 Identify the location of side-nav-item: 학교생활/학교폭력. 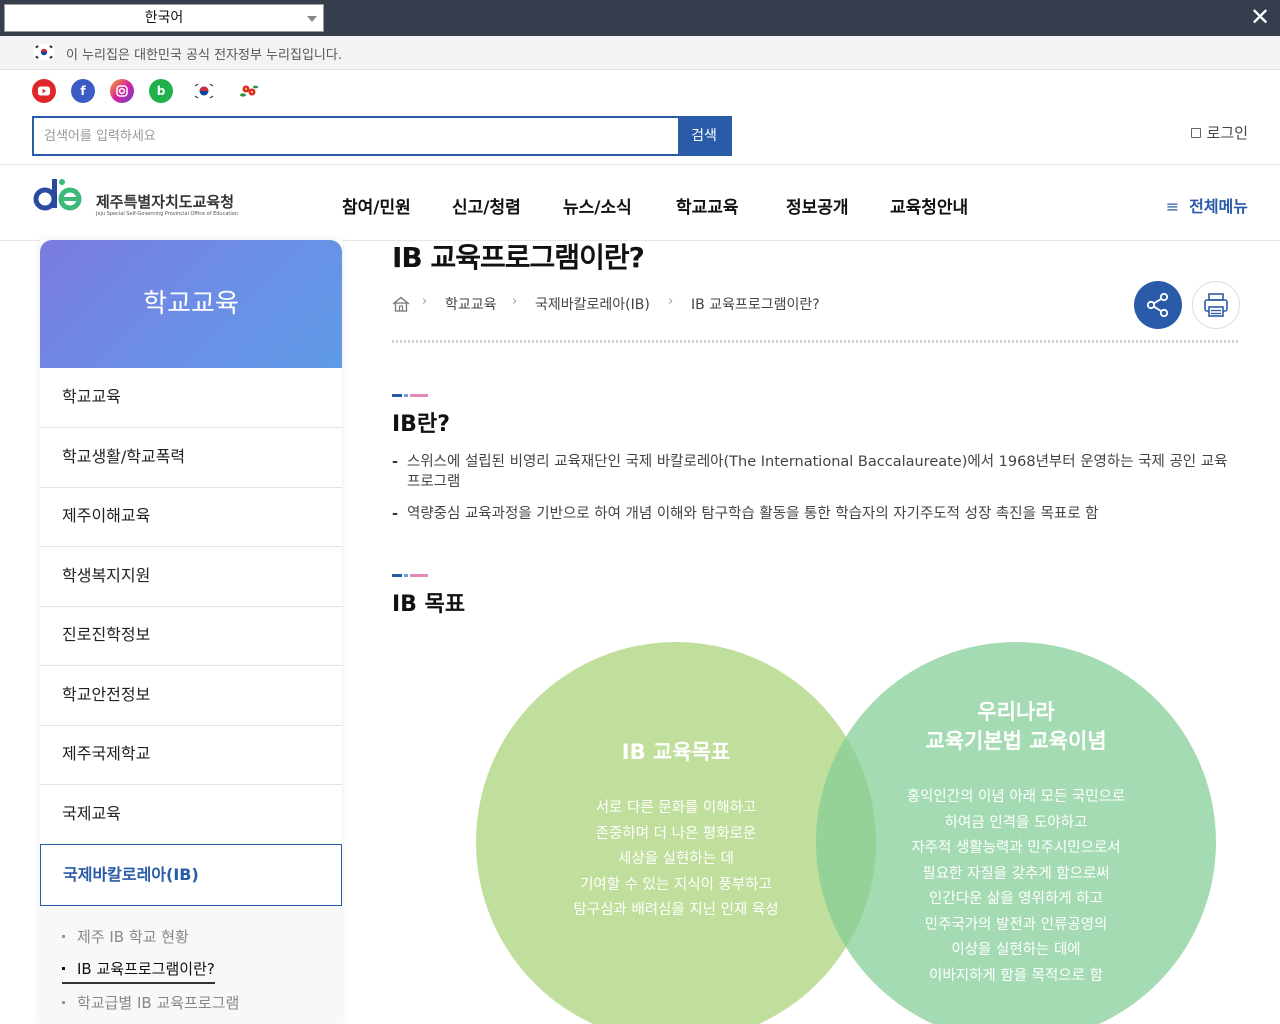
(191, 458).